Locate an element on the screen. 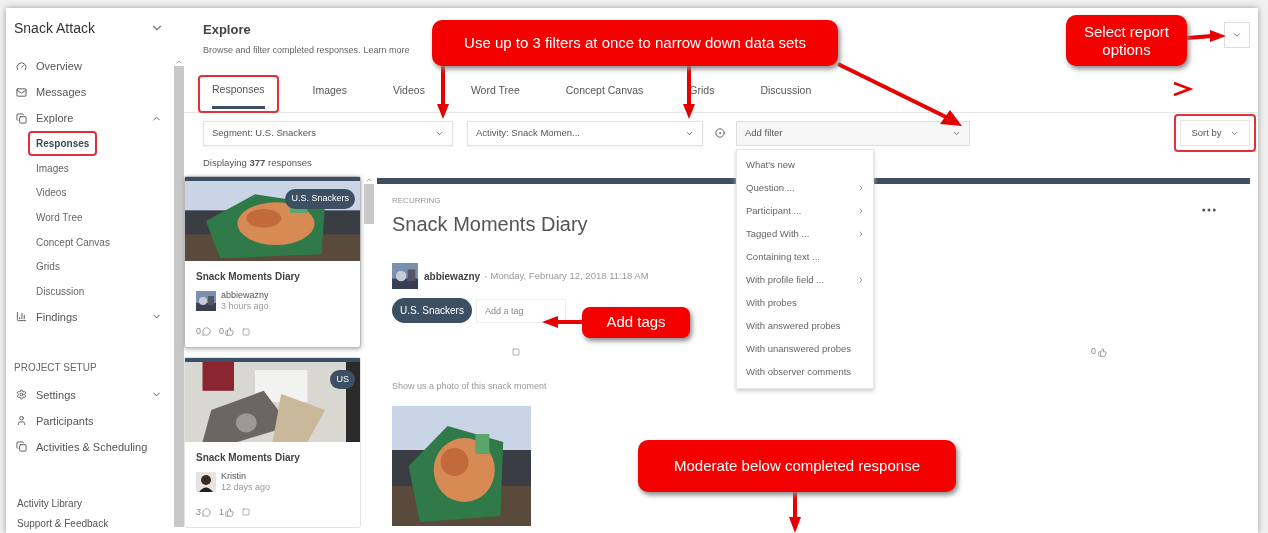 This screenshot has height=533, width=1268. sidebar-item: Participants is located at coordinates (87, 420).